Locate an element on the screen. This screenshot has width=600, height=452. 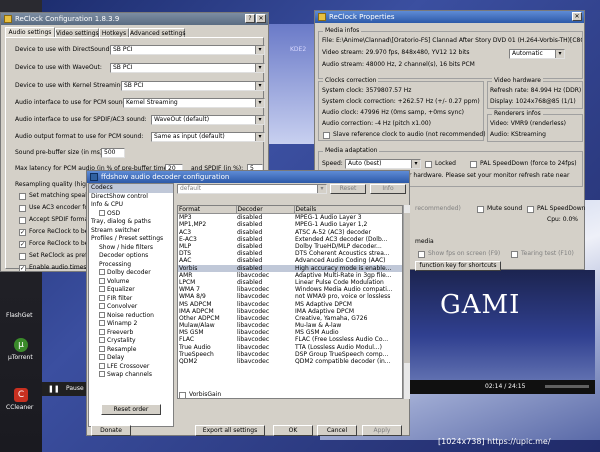
tree-item: OSD is located at coordinates (131, 214).